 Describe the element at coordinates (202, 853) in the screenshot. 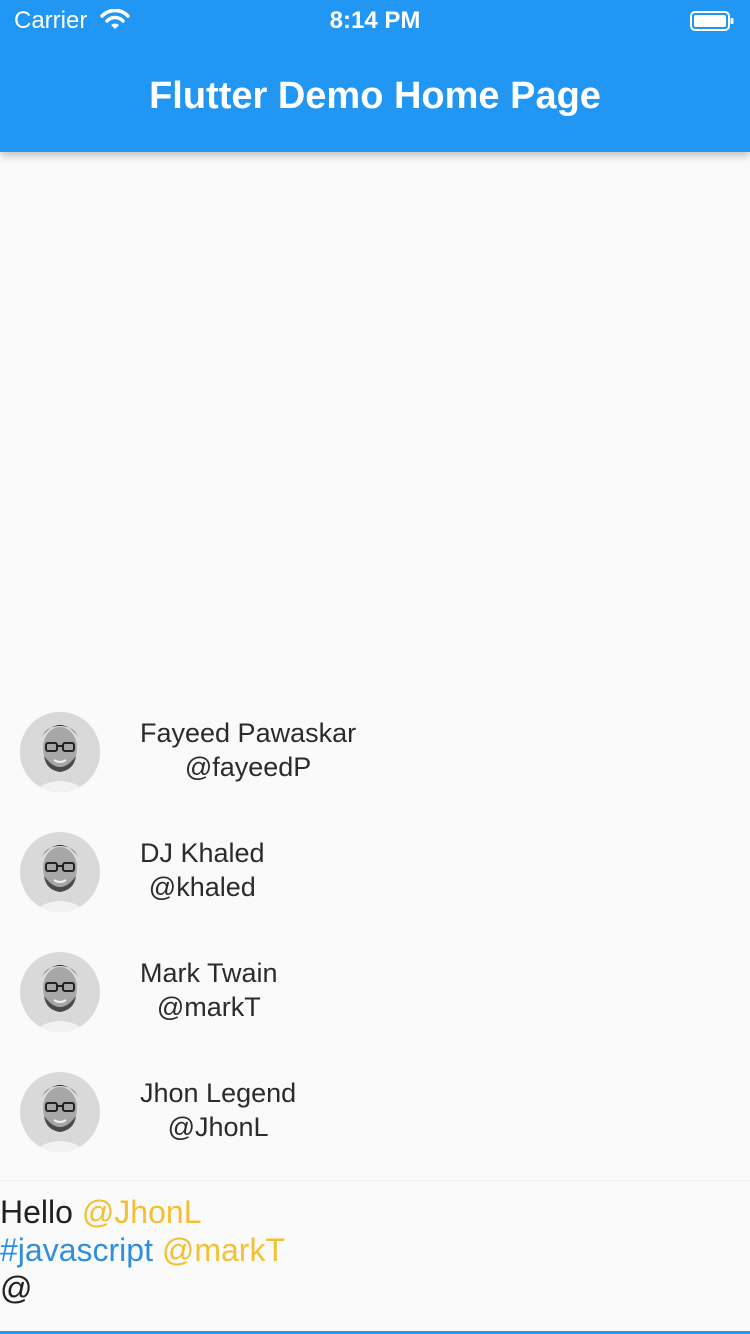

I see `user-name: DJ Khaled` at that location.